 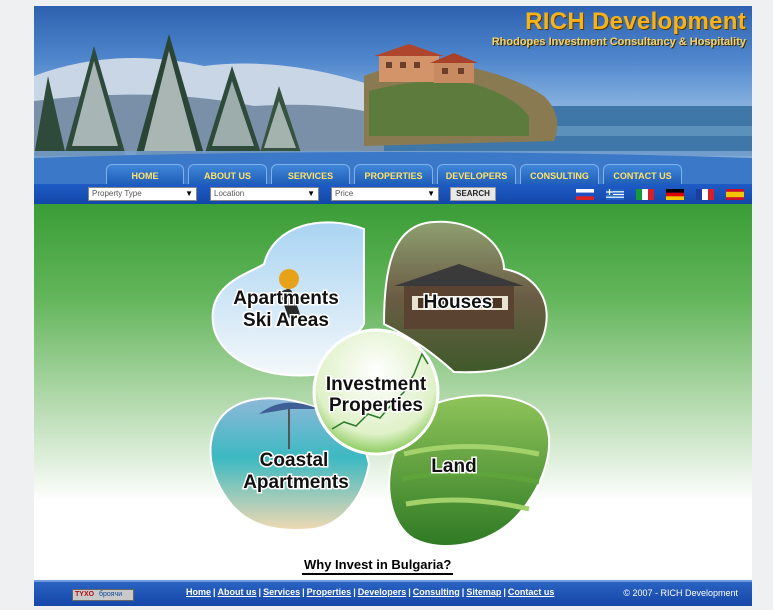 What do you see at coordinates (117, 193) in the screenshot?
I see `property-type-value: Property Type` at bounding box center [117, 193].